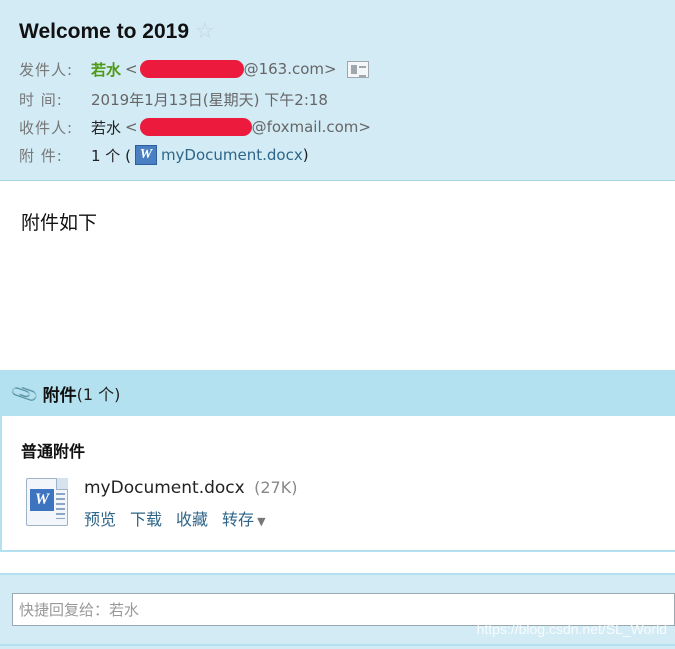  I want to click on word-doc-icon: W, so click(145, 155).